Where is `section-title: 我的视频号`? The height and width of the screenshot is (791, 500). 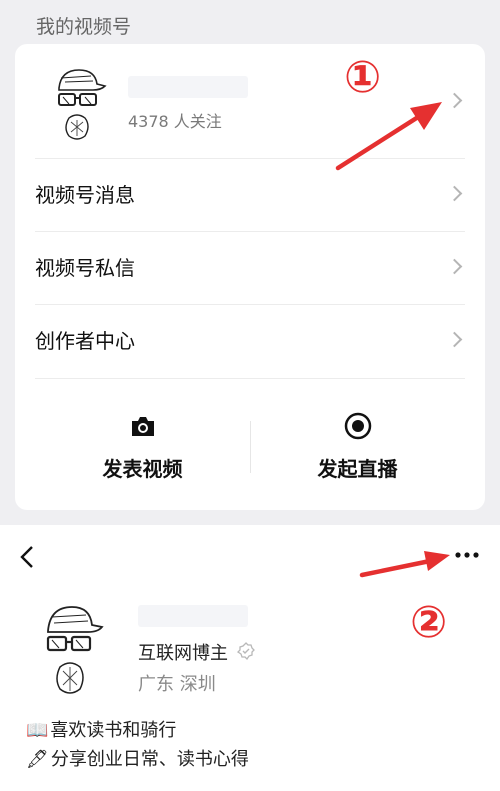 section-title: 我的视频号 is located at coordinates (84, 27).